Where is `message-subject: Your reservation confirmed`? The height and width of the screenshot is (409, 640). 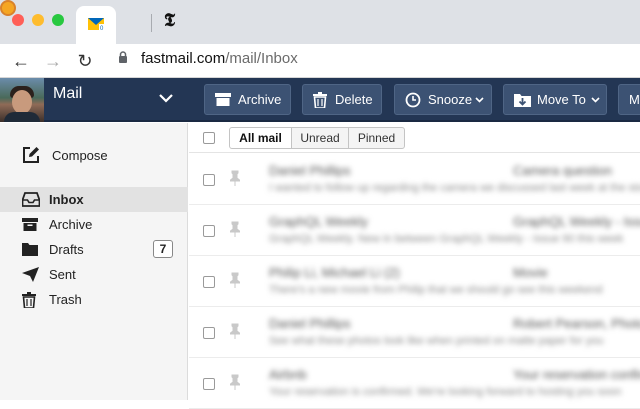
message-subject: Your reservation confirmed is located at coordinates (576, 374).